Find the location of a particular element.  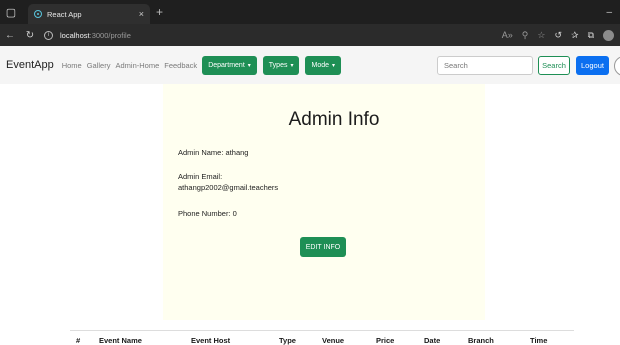

read-aloud-icon: A» is located at coordinates (507, 35).